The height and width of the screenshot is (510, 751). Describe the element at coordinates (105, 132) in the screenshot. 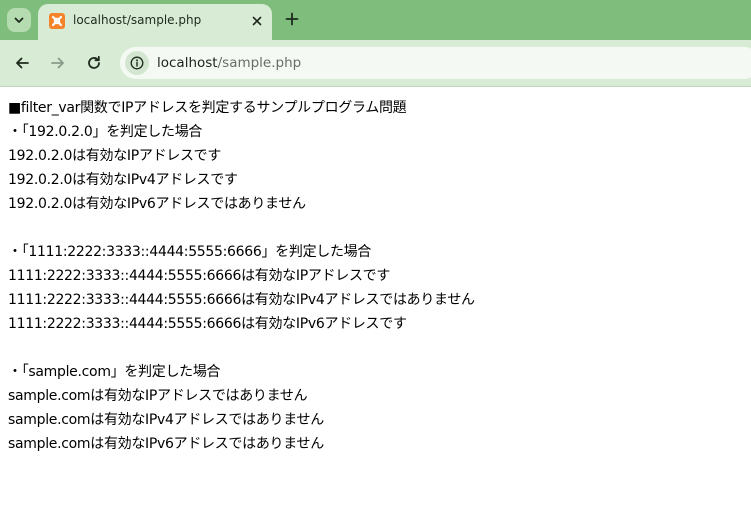

I see `section-heading: ・「192.0.2.0」を判定した場合` at that location.